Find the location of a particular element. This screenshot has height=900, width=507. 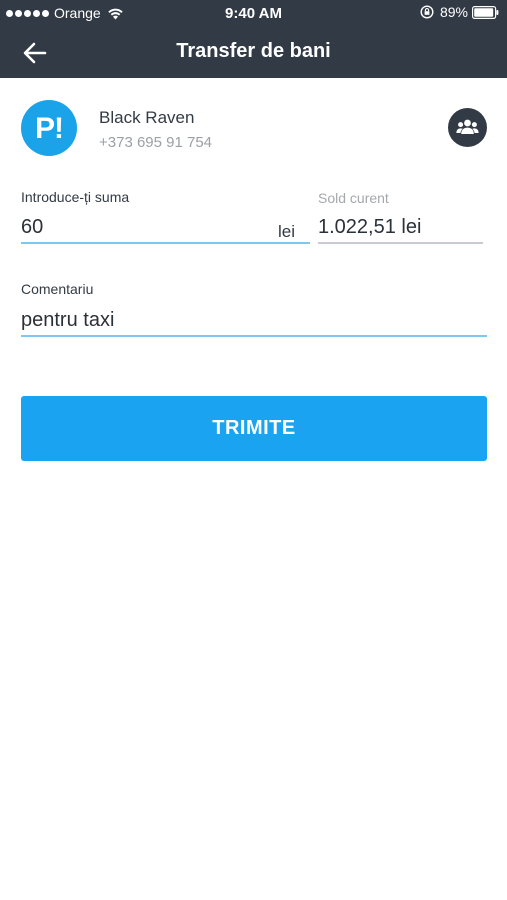

app-header: Orange 9:40 AM 89% Transfer de bani is located at coordinates (253, 39).